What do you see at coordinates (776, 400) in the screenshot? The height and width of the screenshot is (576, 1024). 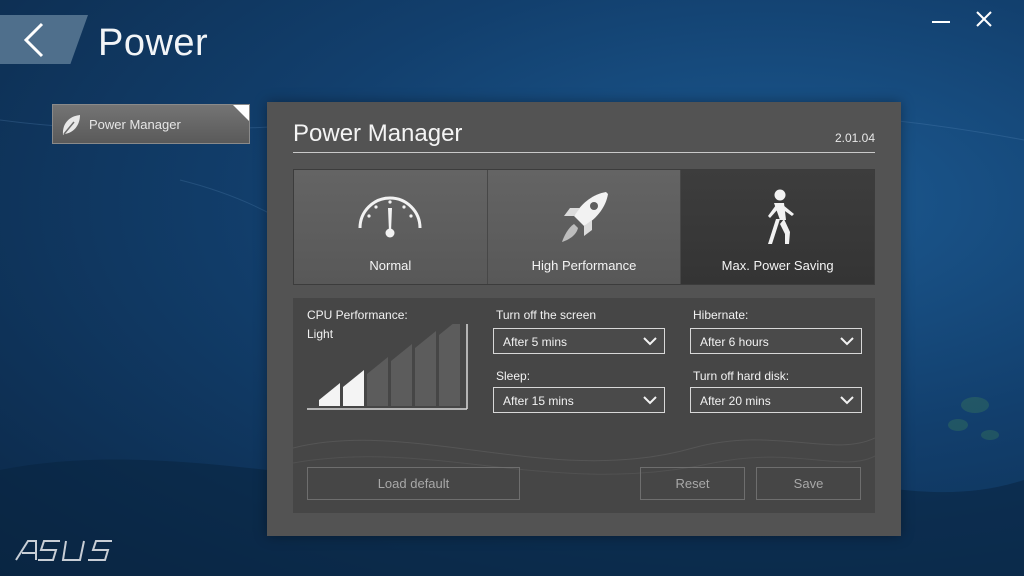 I see `hdd-off-dropdown: After 20 mins` at bounding box center [776, 400].